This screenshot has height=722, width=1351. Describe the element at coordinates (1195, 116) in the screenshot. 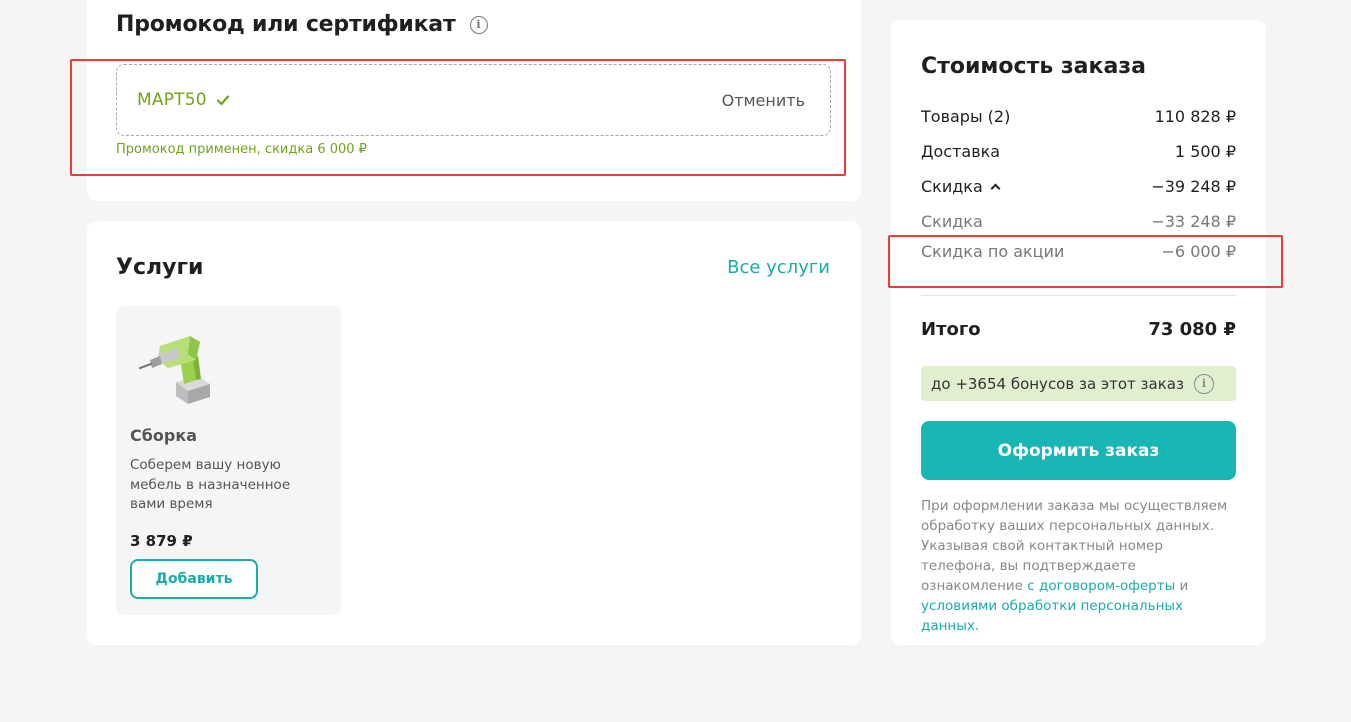

I see `summary-row-value: 110 828 ₽` at that location.